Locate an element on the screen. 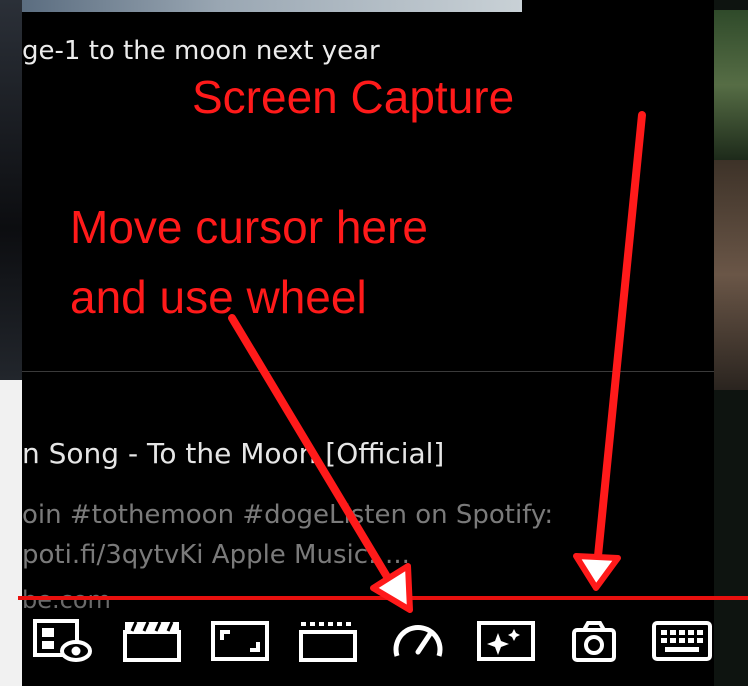 Image resolution: width=748 pixels, height=686 pixels. background-person is located at coordinates (731, 275).